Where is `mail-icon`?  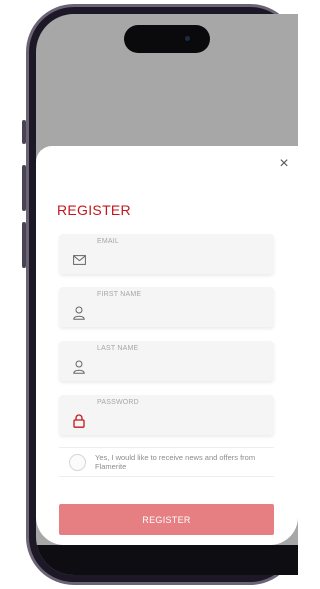 mail-icon is located at coordinates (79, 260).